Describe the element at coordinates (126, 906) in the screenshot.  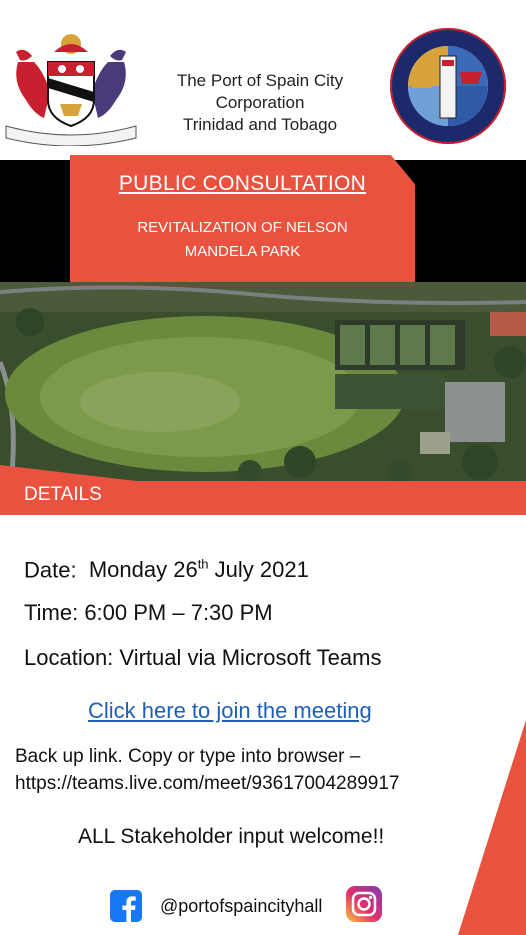
I see `facebook-icon` at that location.